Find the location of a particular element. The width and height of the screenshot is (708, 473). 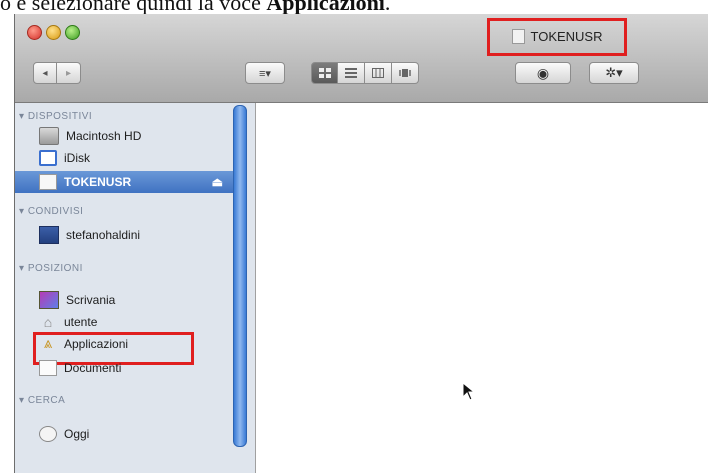

back-button: ◂ is located at coordinates (45, 73).